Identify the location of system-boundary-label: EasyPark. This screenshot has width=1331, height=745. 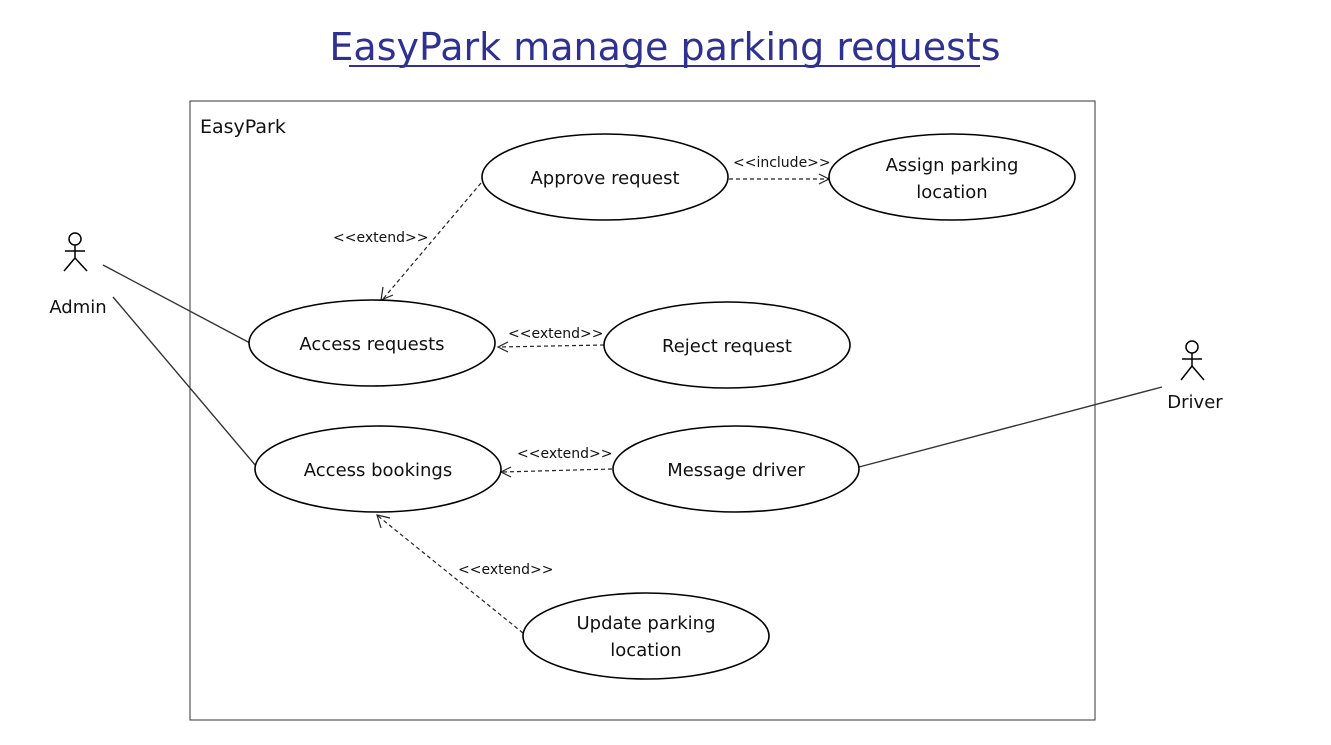
(243, 127).